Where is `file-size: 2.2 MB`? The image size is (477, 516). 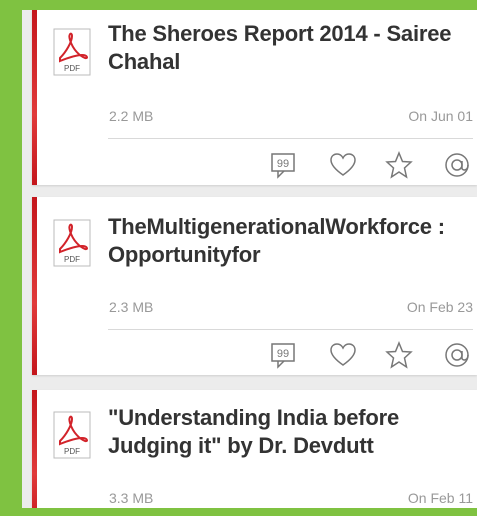
file-size: 2.2 MB is located at coordinates (131, 116).